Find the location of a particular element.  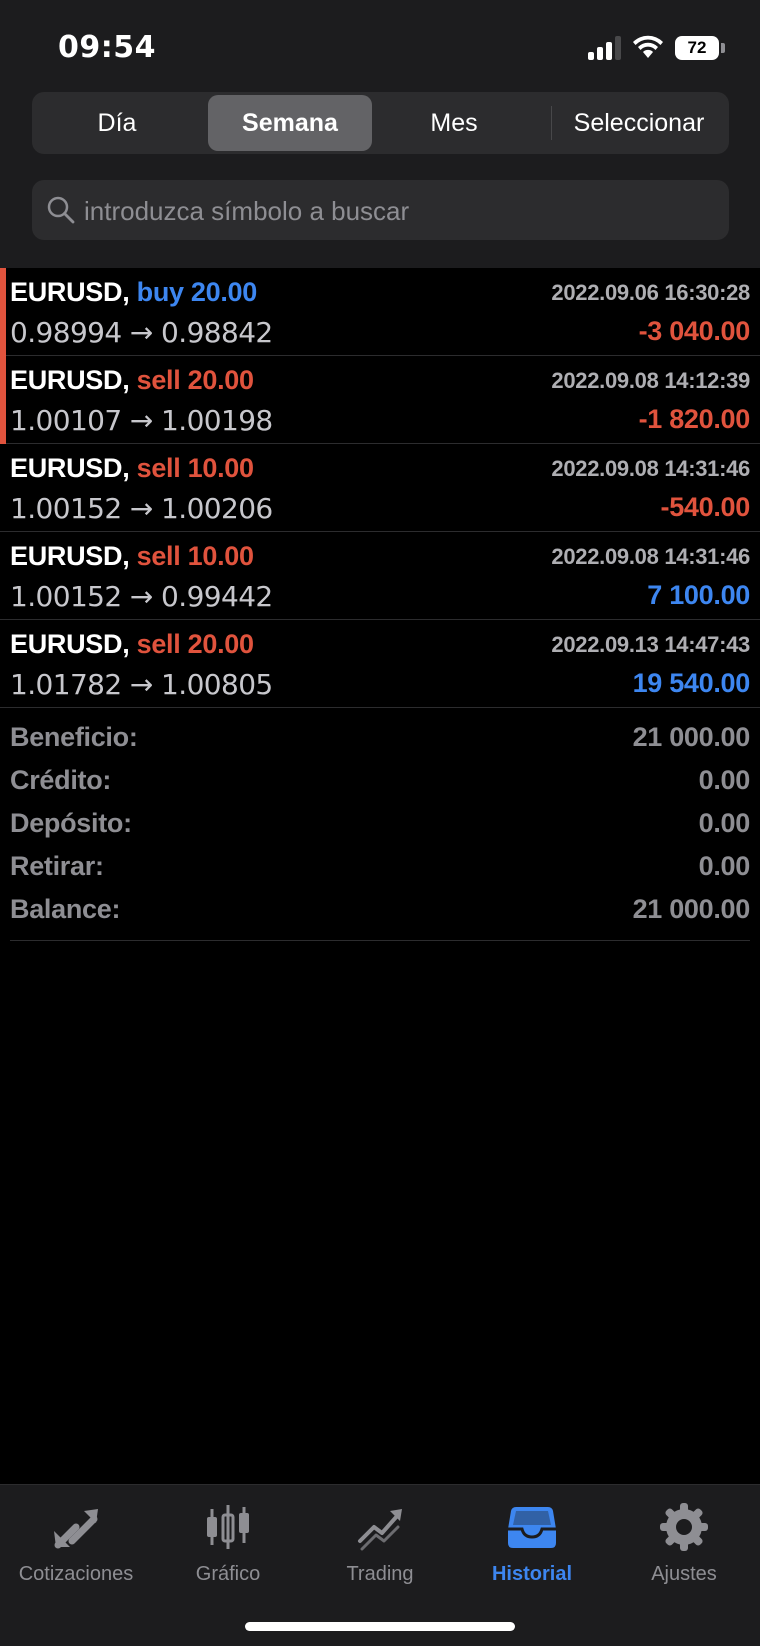

tab-label: Gráfico is located at coordinates (228, 1574).